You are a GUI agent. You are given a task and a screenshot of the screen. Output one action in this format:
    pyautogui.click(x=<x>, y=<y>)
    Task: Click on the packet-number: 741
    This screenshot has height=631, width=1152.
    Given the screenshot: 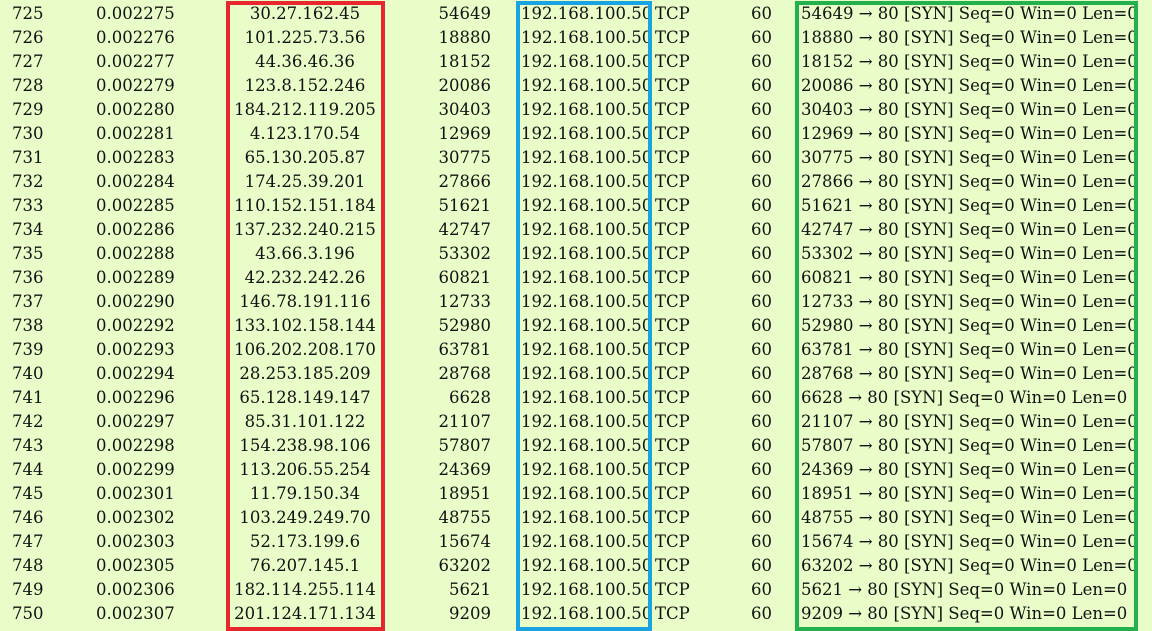 What is the action you would take?
    pyautogui.click(x=28, y=397)
    